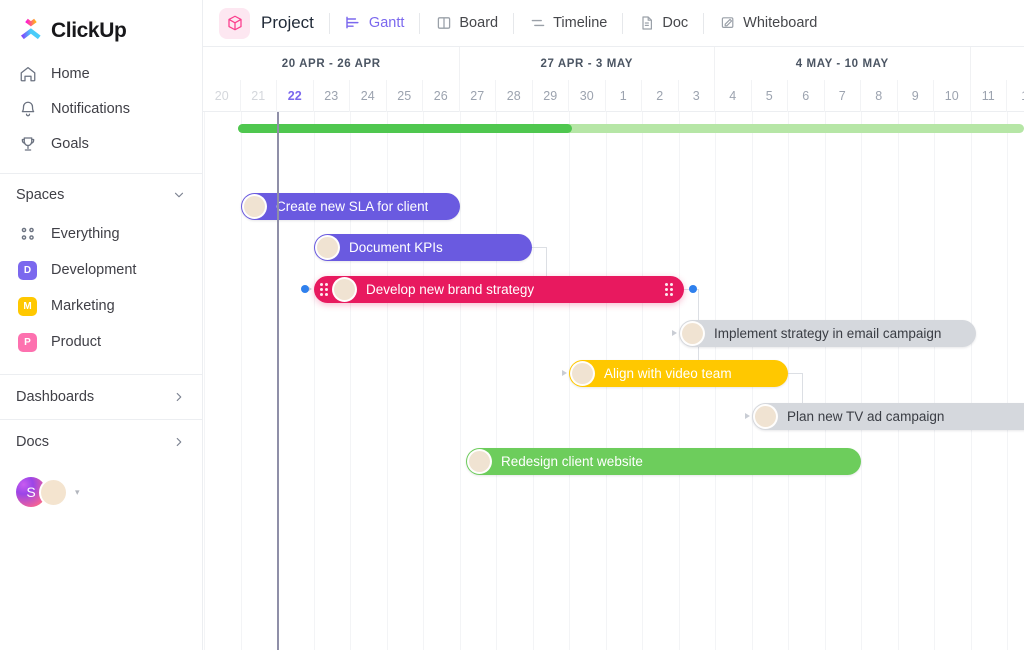 Image resolution: width=1024 pixels, height=650 pixels. I want to click on sidebar-item-marketing: M Marketing, so click(101, 306).